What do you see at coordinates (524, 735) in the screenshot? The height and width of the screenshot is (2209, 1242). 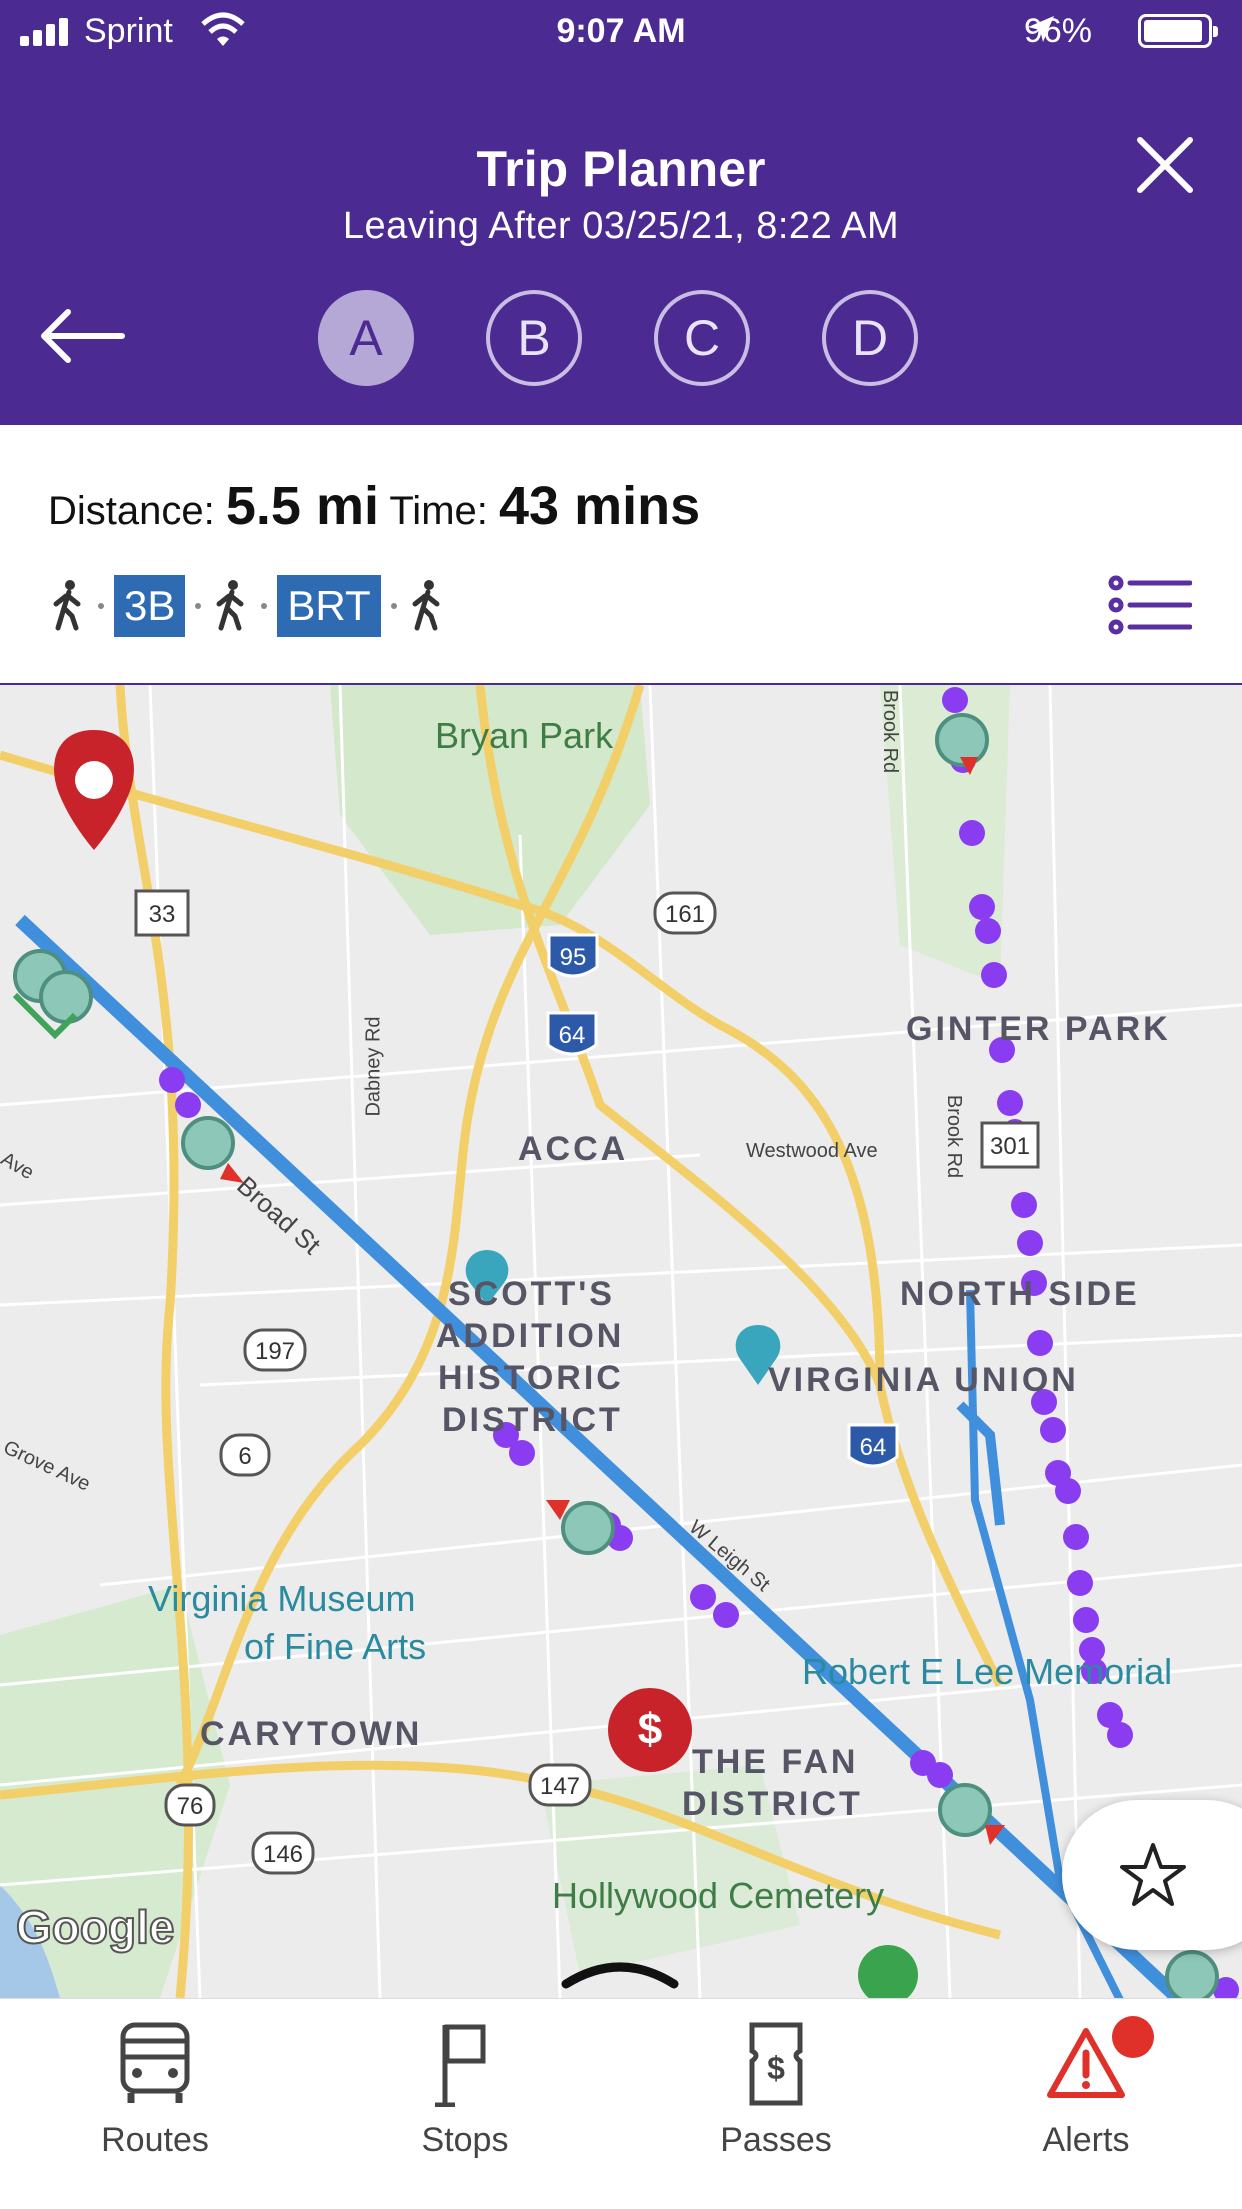 I see `label-bryan-park: Bryan Park` at bounding box center [524, 735].